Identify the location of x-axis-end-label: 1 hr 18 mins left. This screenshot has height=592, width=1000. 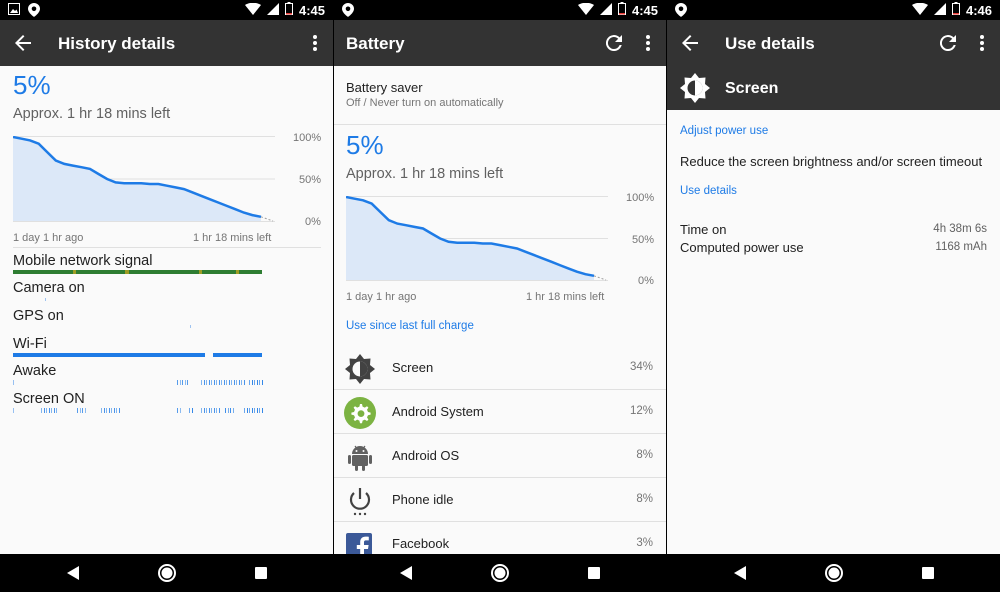
(232, 238).